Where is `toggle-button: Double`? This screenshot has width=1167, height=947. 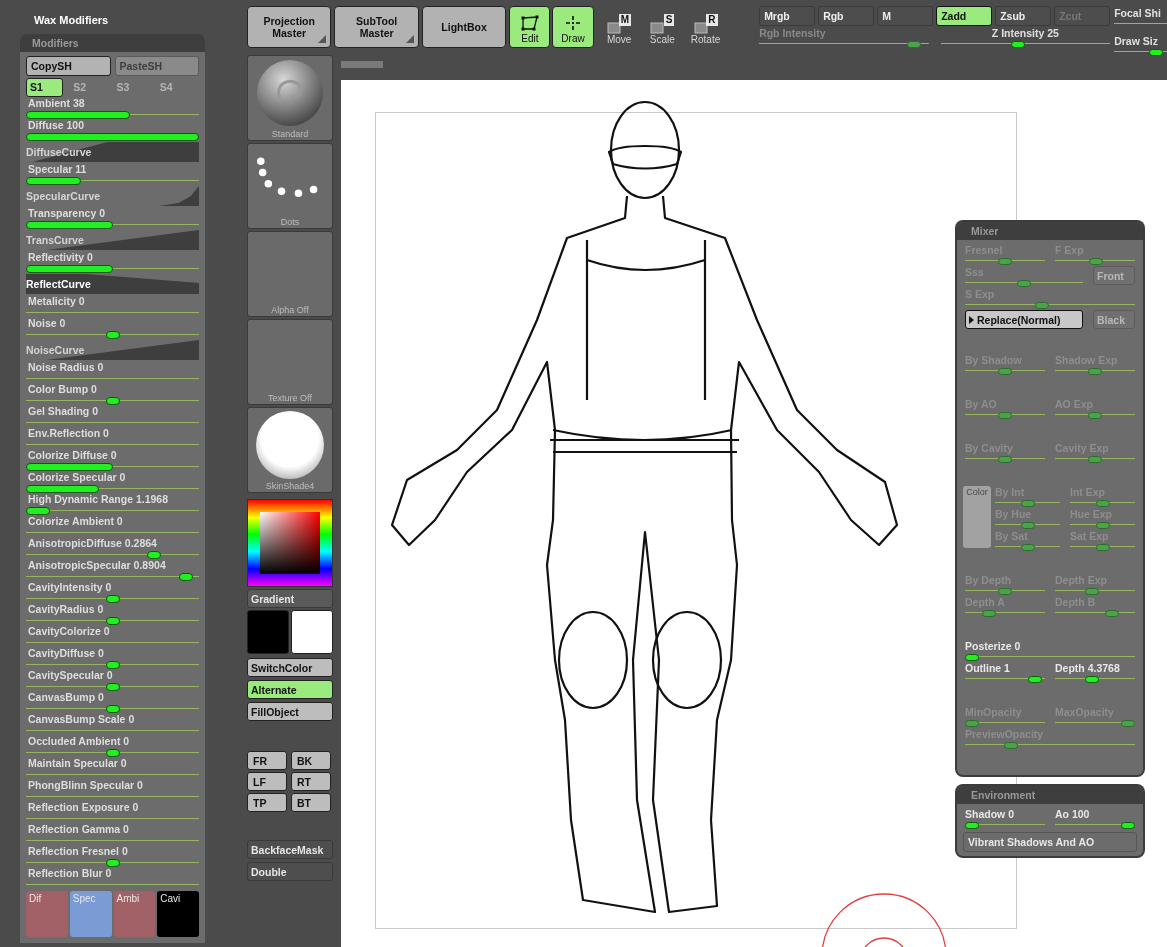 toggle-button: Double is located at coordinates (290, 871).